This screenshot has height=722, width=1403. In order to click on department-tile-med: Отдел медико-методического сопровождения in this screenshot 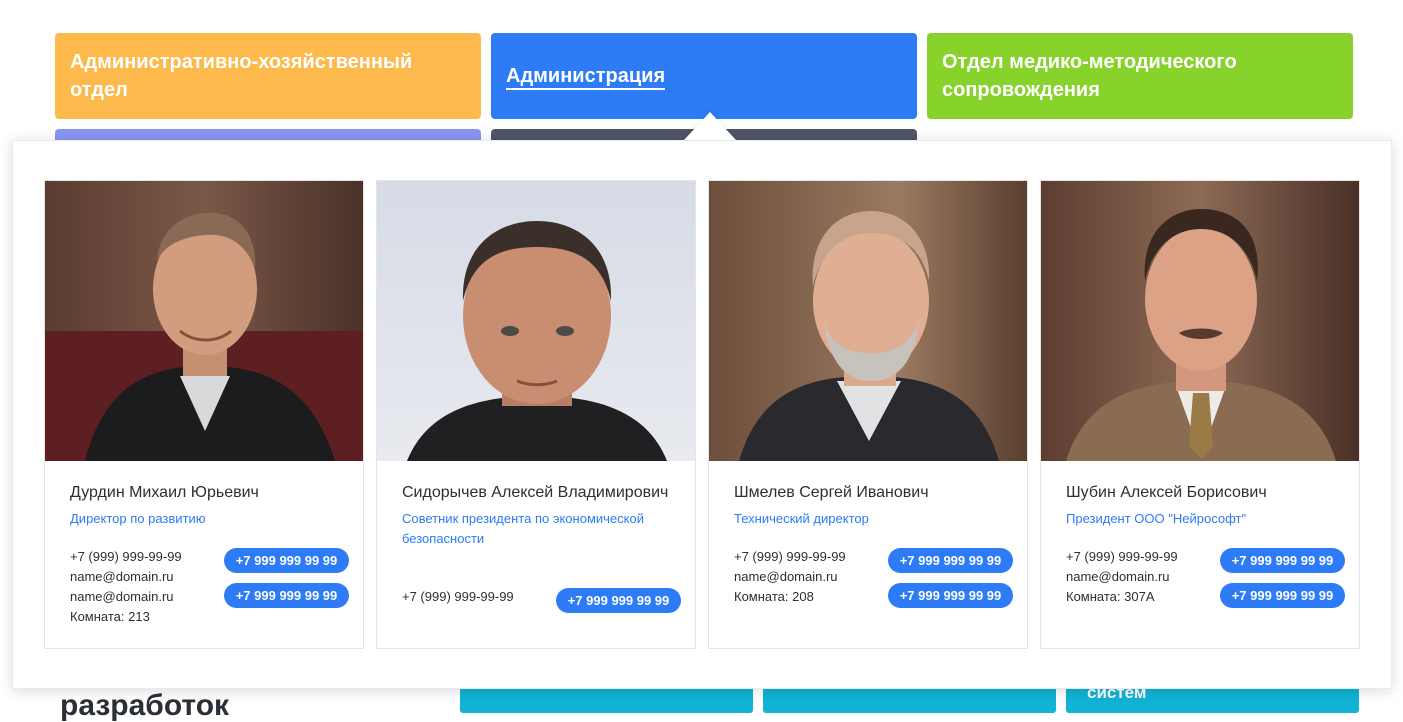, I will do `click(1140, 76)`.